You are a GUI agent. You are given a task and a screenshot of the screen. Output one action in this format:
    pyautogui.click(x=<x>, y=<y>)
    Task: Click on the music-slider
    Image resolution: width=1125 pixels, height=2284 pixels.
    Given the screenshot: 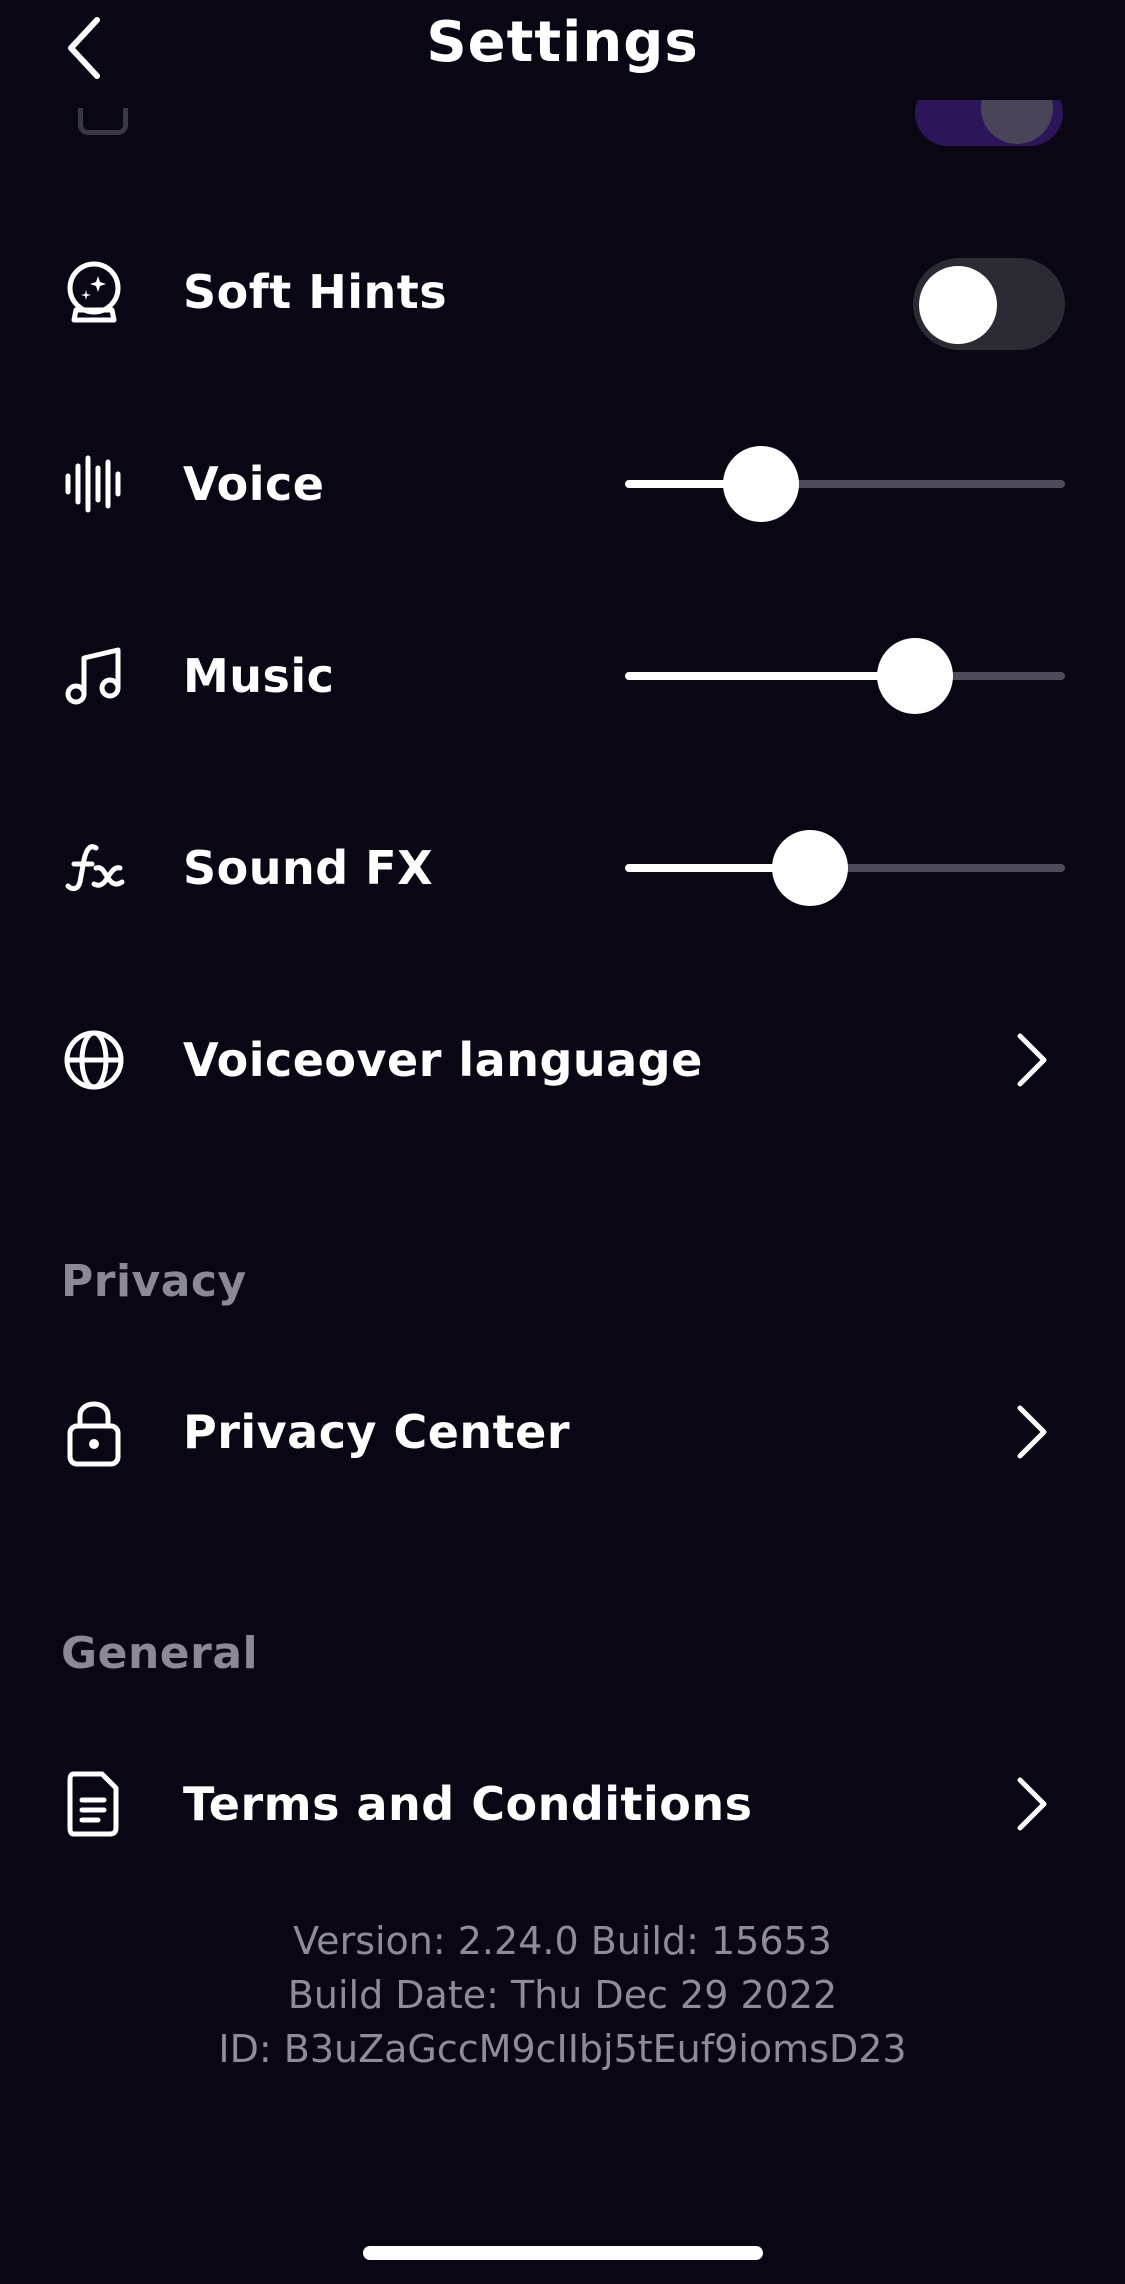 What is the action you would take?
    pyautogui.click(x=845, y=676)
    